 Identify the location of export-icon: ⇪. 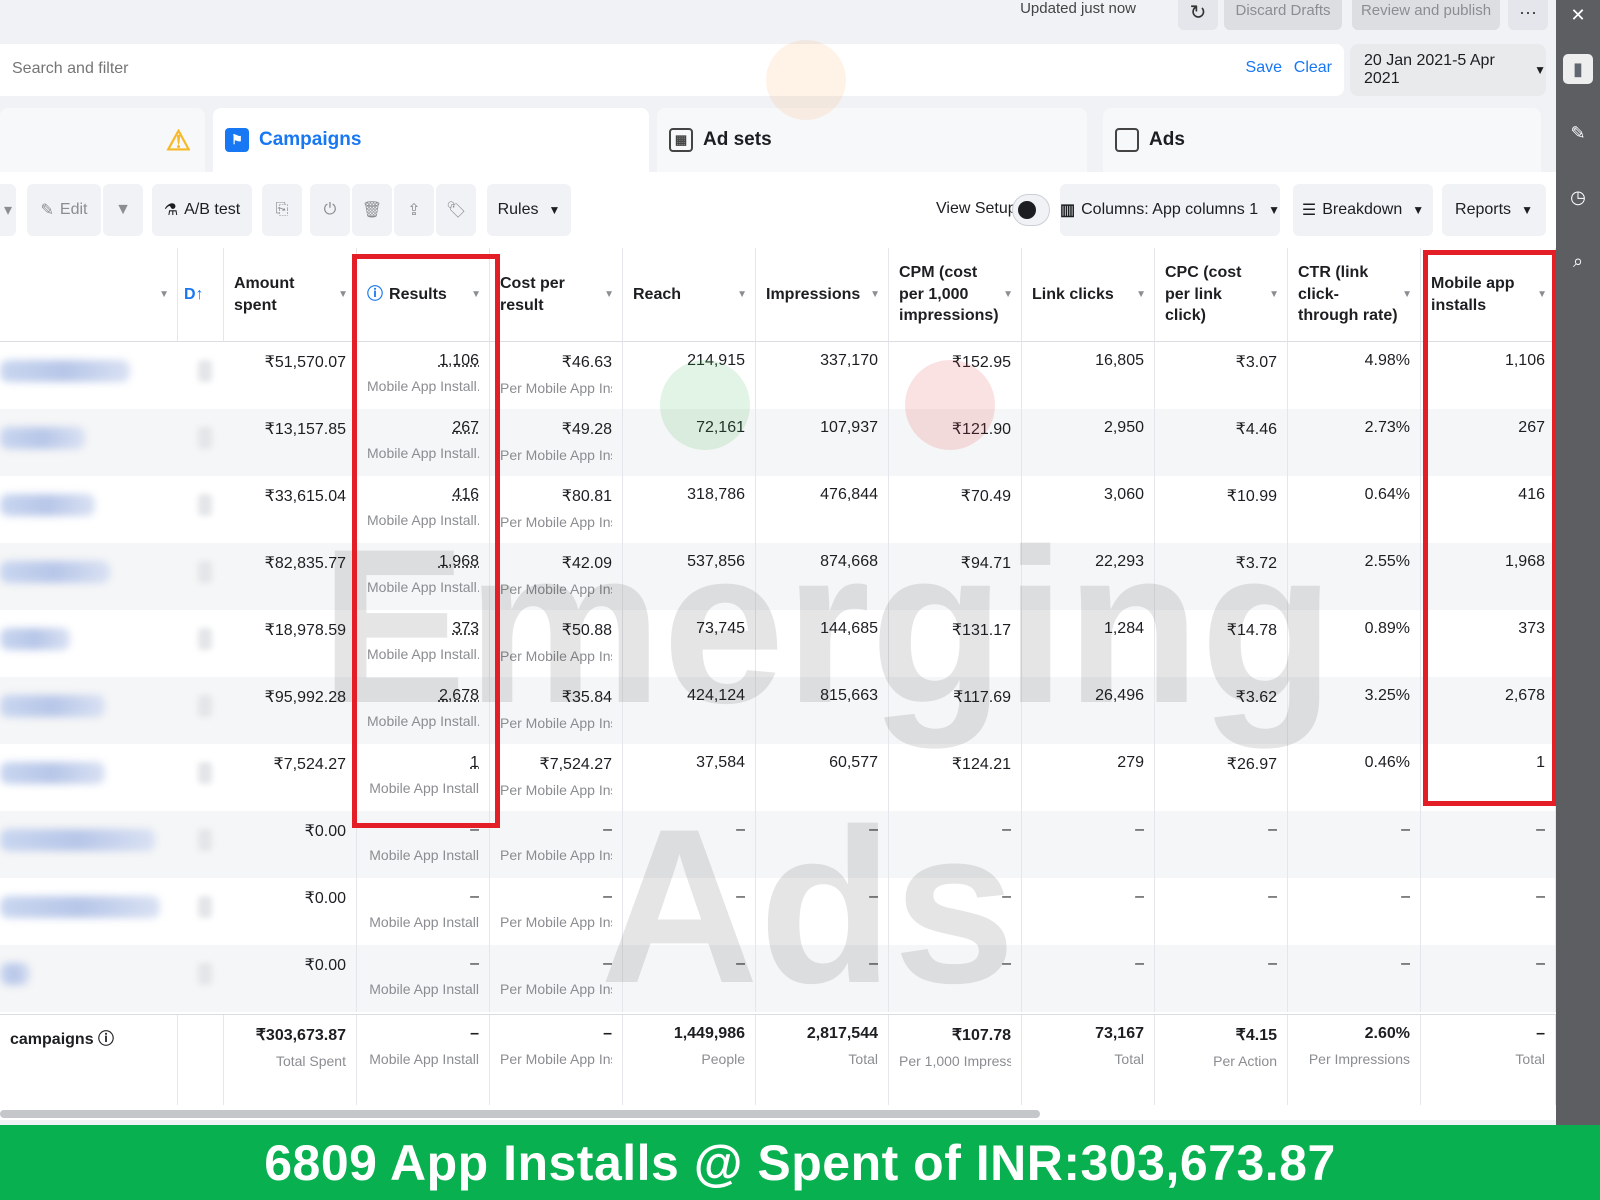
(414, 210).